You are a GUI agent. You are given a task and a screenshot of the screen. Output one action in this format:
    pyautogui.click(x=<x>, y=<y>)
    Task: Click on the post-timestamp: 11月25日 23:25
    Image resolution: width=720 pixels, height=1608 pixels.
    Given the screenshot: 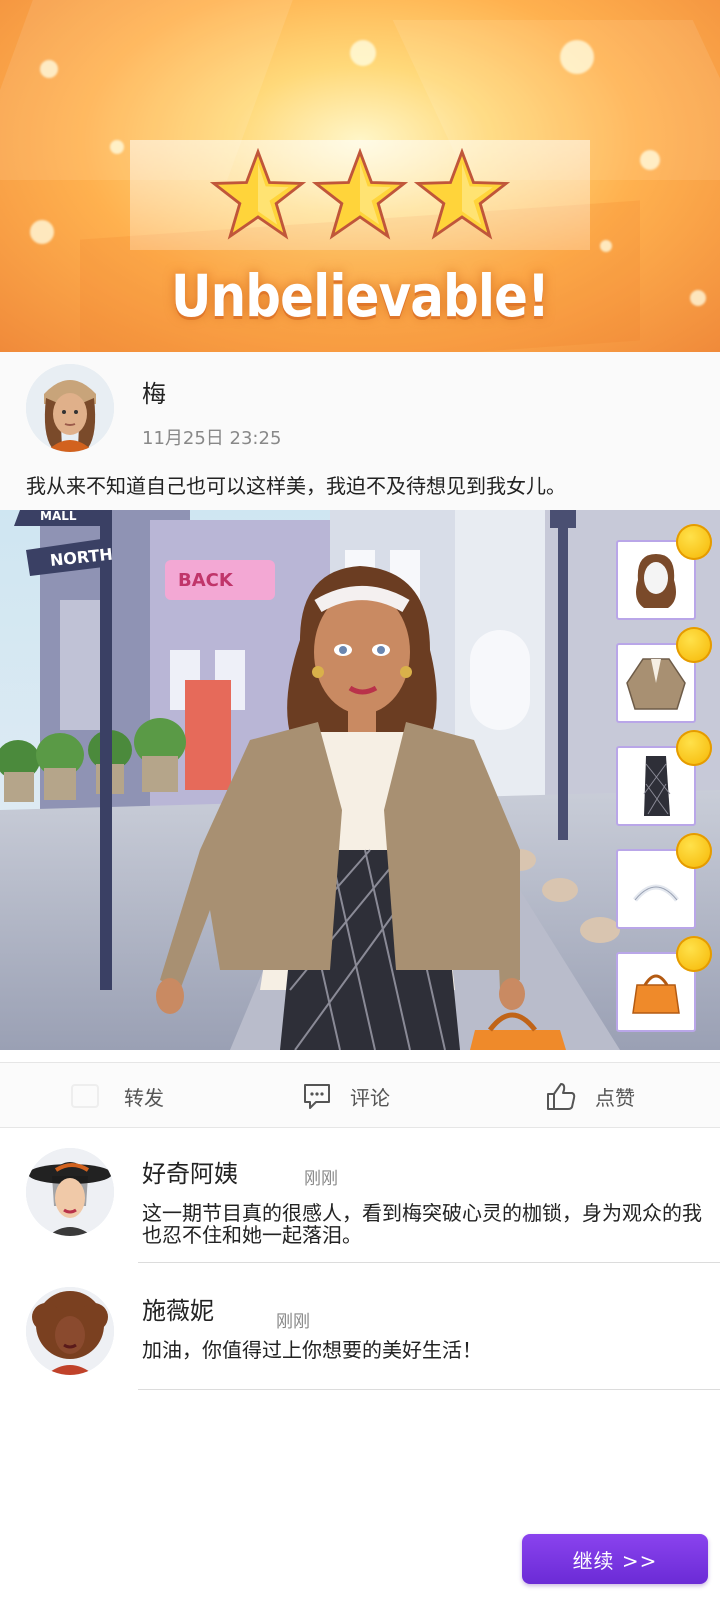 What is the action you would take?
    pyautogui.click(x=212, y=438)
    